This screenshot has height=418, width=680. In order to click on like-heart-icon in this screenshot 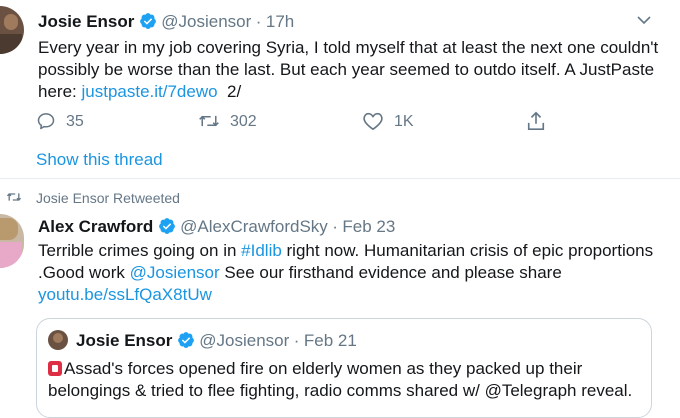, I will do `click(373, 121)`.